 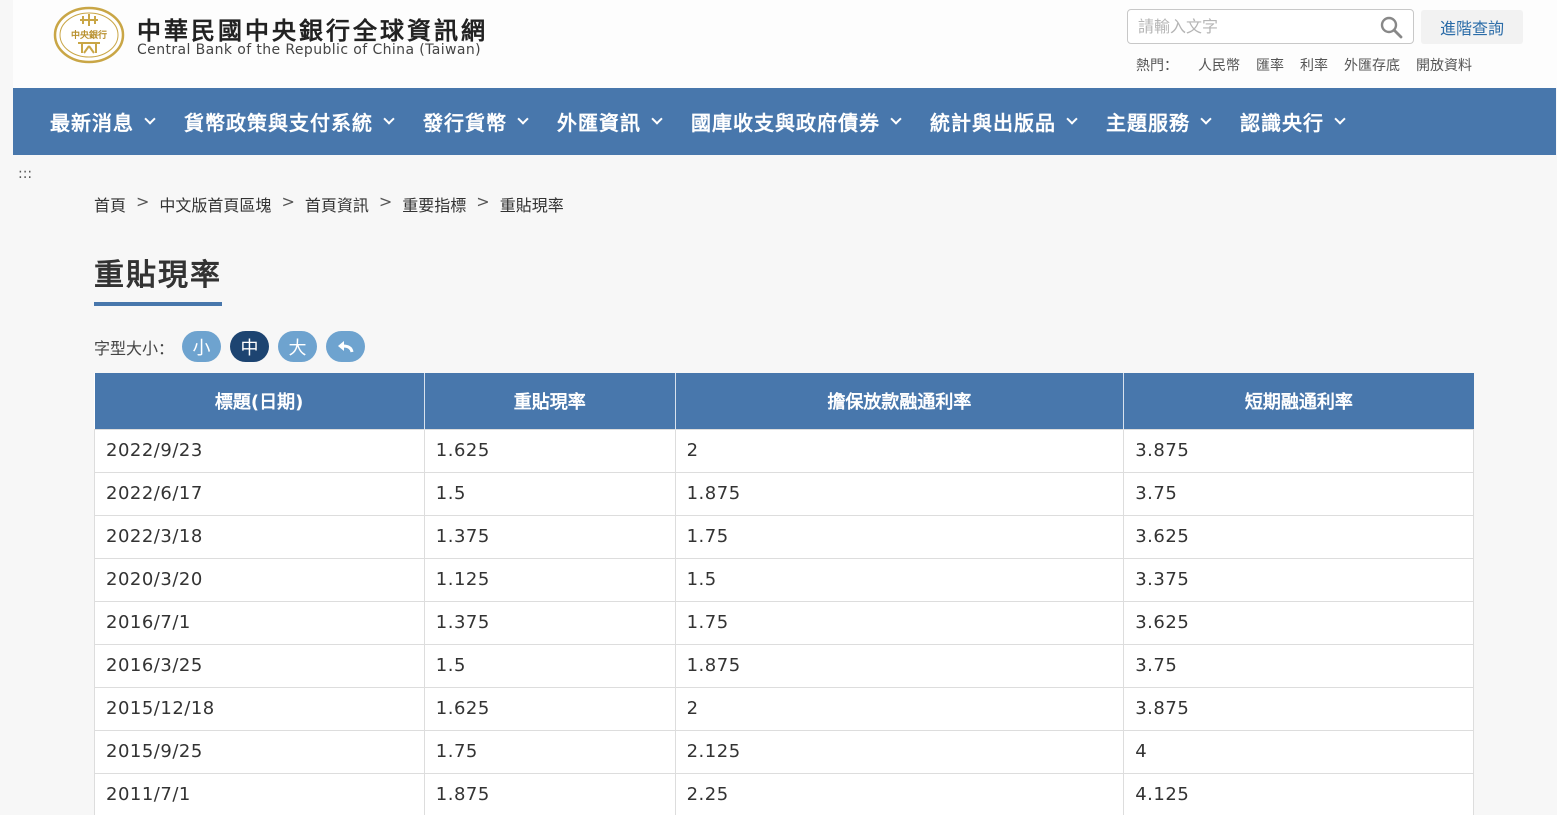 I want to click on breadcrumb: 首頁 > 中文版首頁區塊 > 首頁資訊 > 重要指標 > 重貼現率, so click(x=329, y=204).